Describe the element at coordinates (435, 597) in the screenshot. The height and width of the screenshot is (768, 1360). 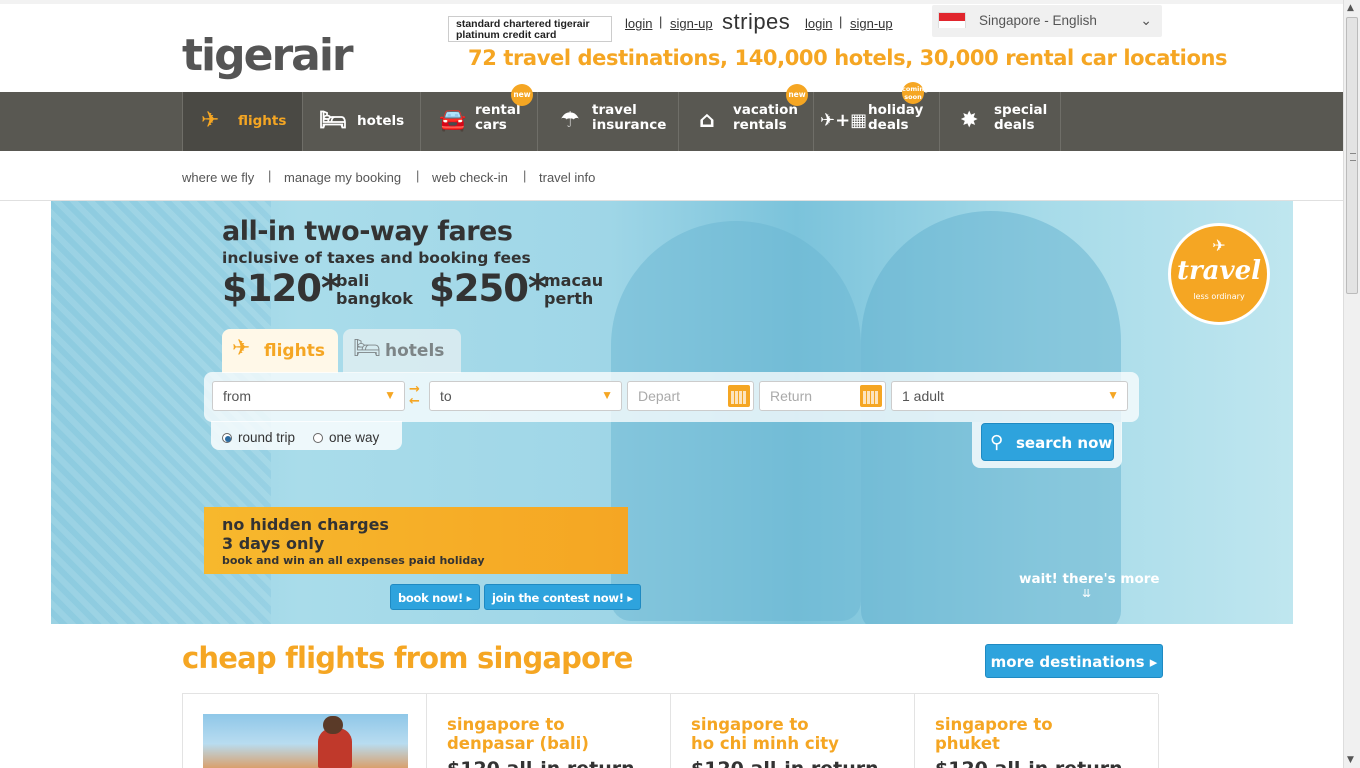
I see `book-now-button: book now! ▸` at that location.